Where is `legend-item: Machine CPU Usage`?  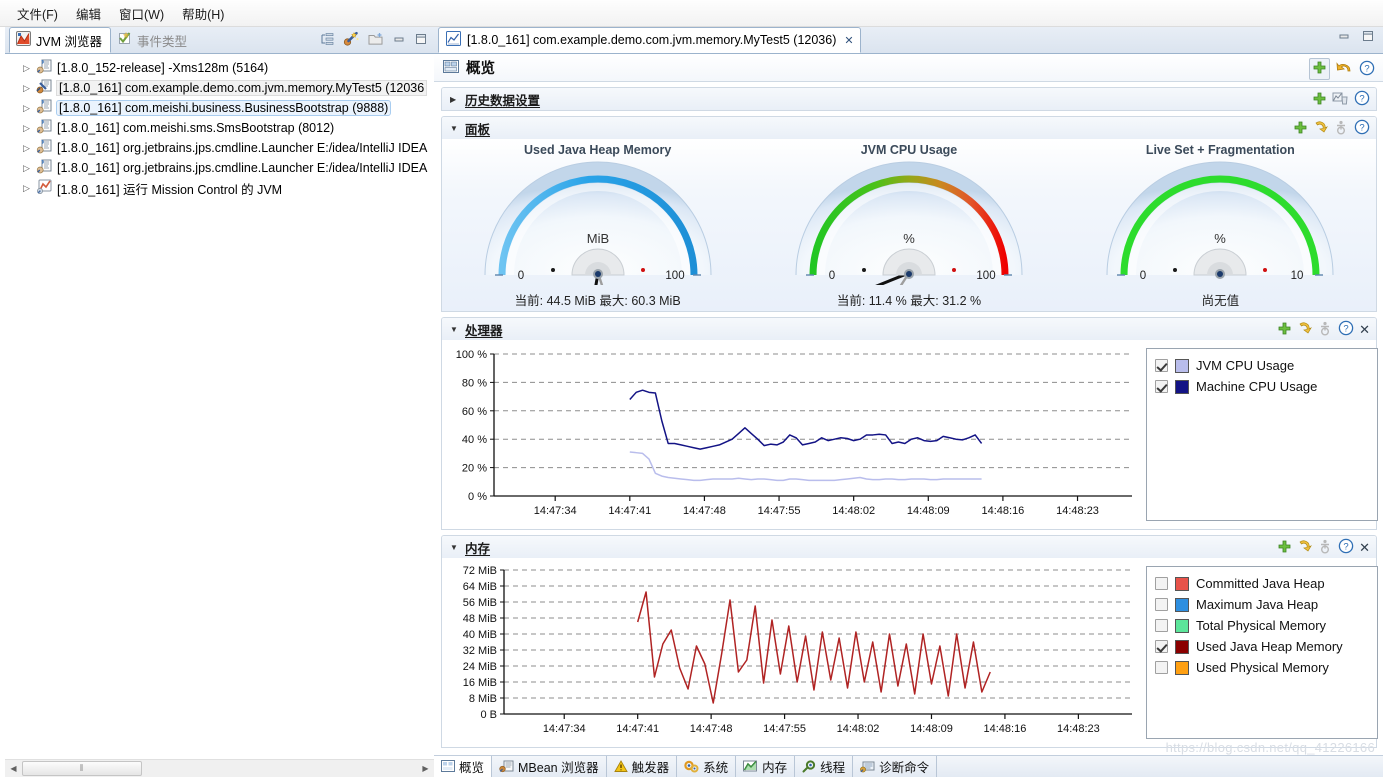 legend-item: Machine CPU Usage is located at coordinates (1262, 386).